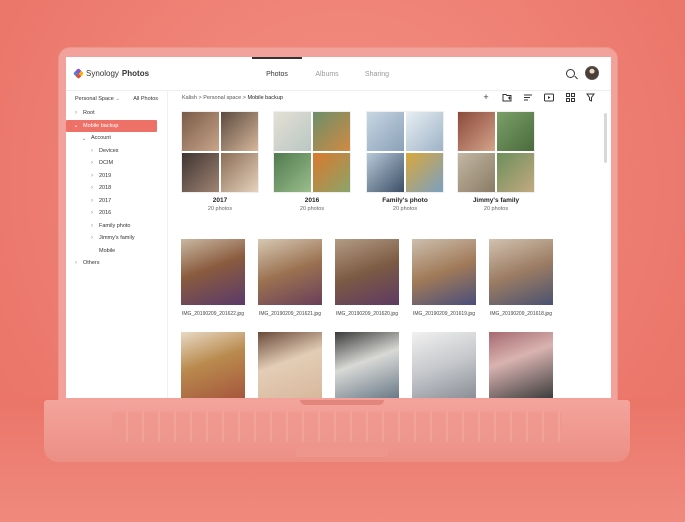  I want to click on tree-item: › 2016, so click(116, 213).